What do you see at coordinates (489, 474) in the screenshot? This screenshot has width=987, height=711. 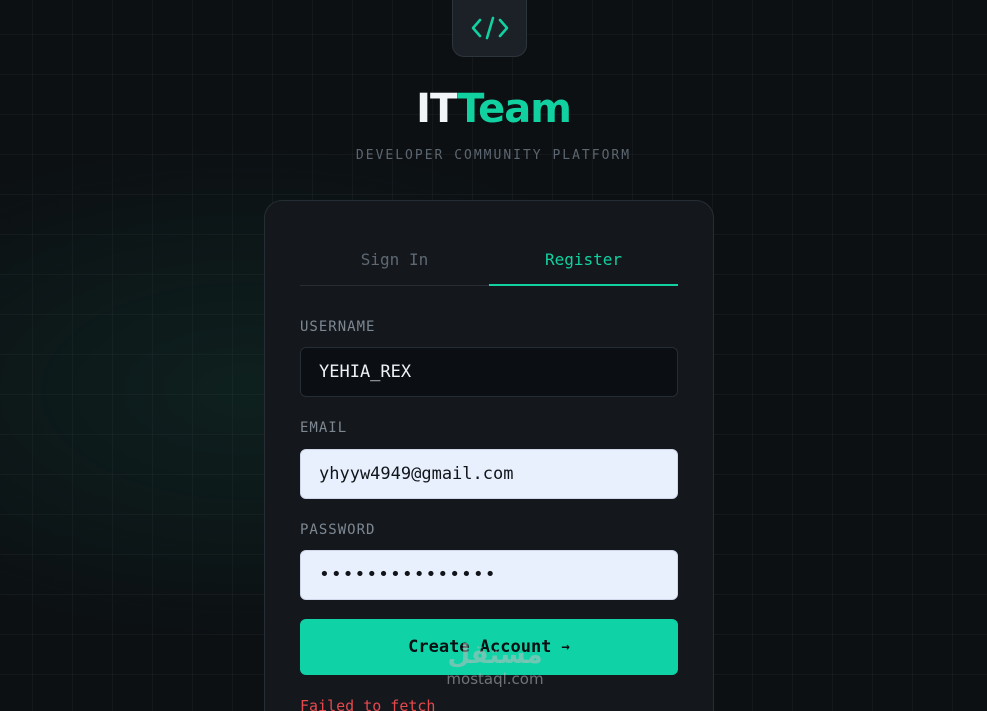 I see `email-input: yhyyw4949@gmail.com` at bounding box center [489, 474].